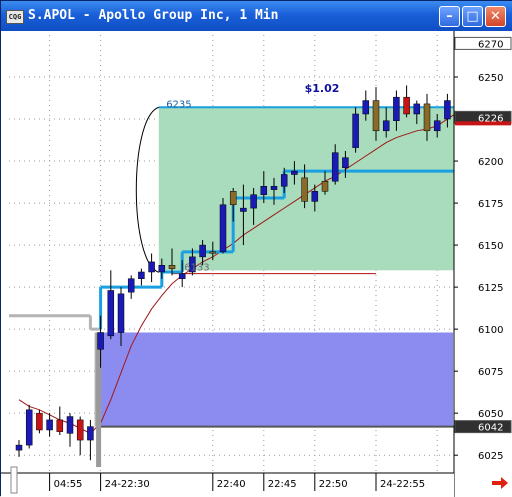 The image size is (512, 497). Describe the element at coordinates (500, 483) in the screenshot. I see `scroll-right-icon` at that location.